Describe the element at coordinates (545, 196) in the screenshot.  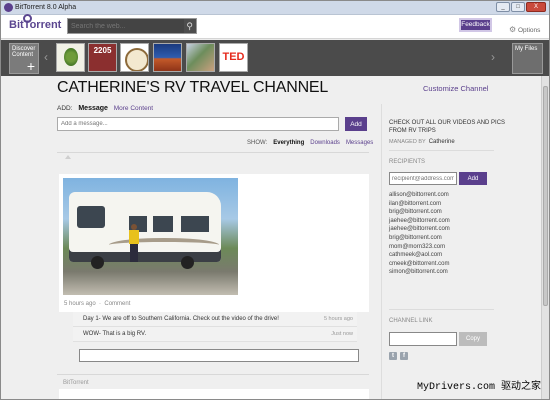
I see `scrollbar-thumb` at that location.